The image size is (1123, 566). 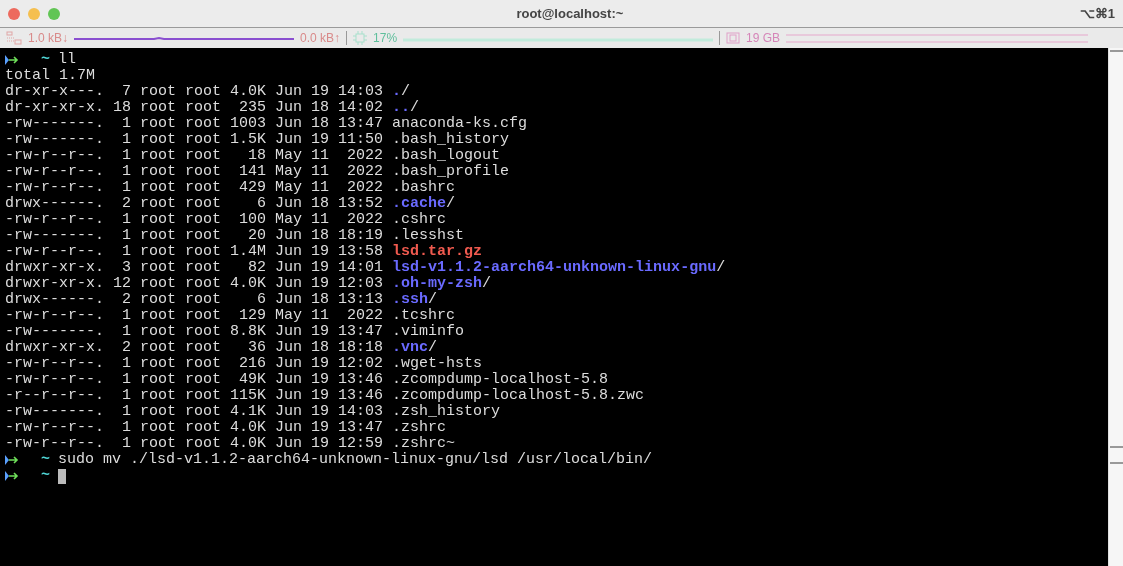 I want to click on listing-line: -rw-r--r--. 1 root root 4.0K Jun 19 13:47 .zshrc, so click(x=226, y=428).